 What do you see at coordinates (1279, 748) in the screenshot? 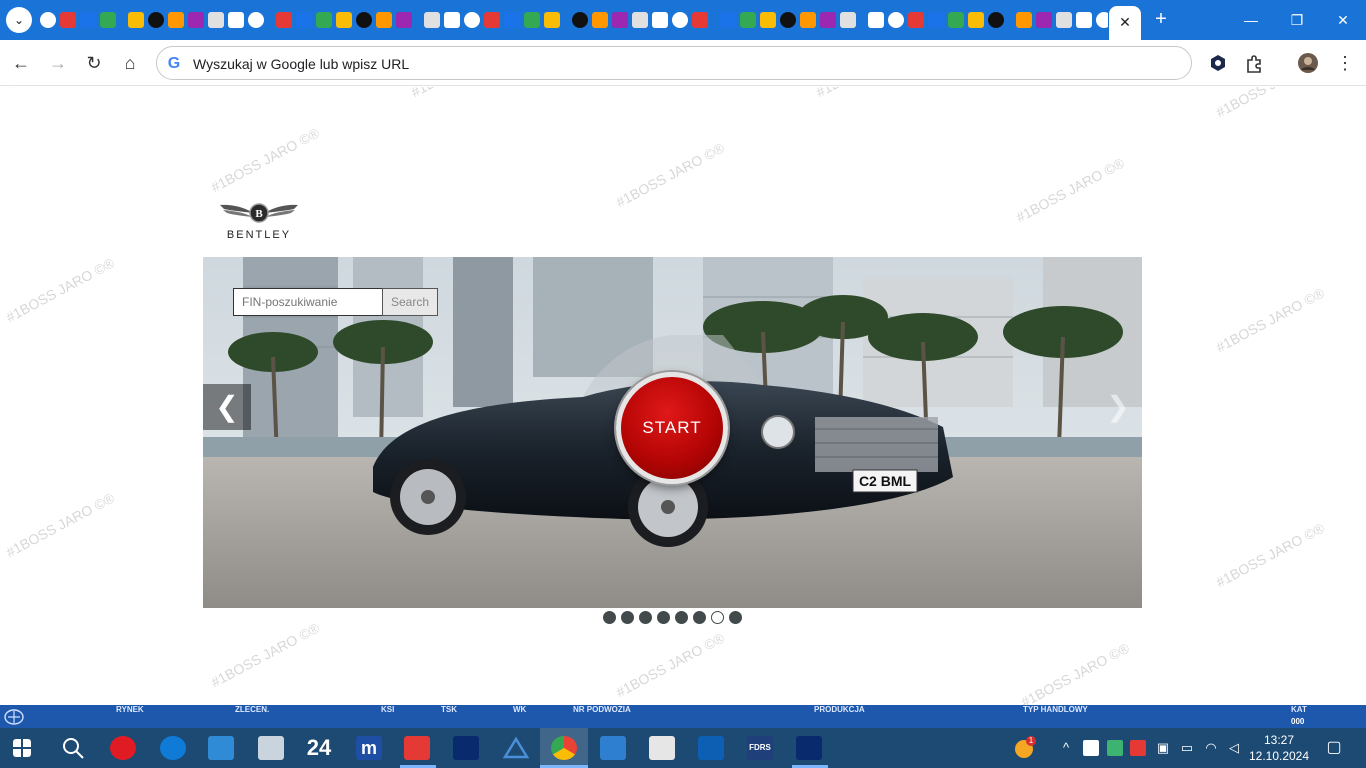
I see `clock: 13:27 12.10.2024` at bounding box center [1279, 748].